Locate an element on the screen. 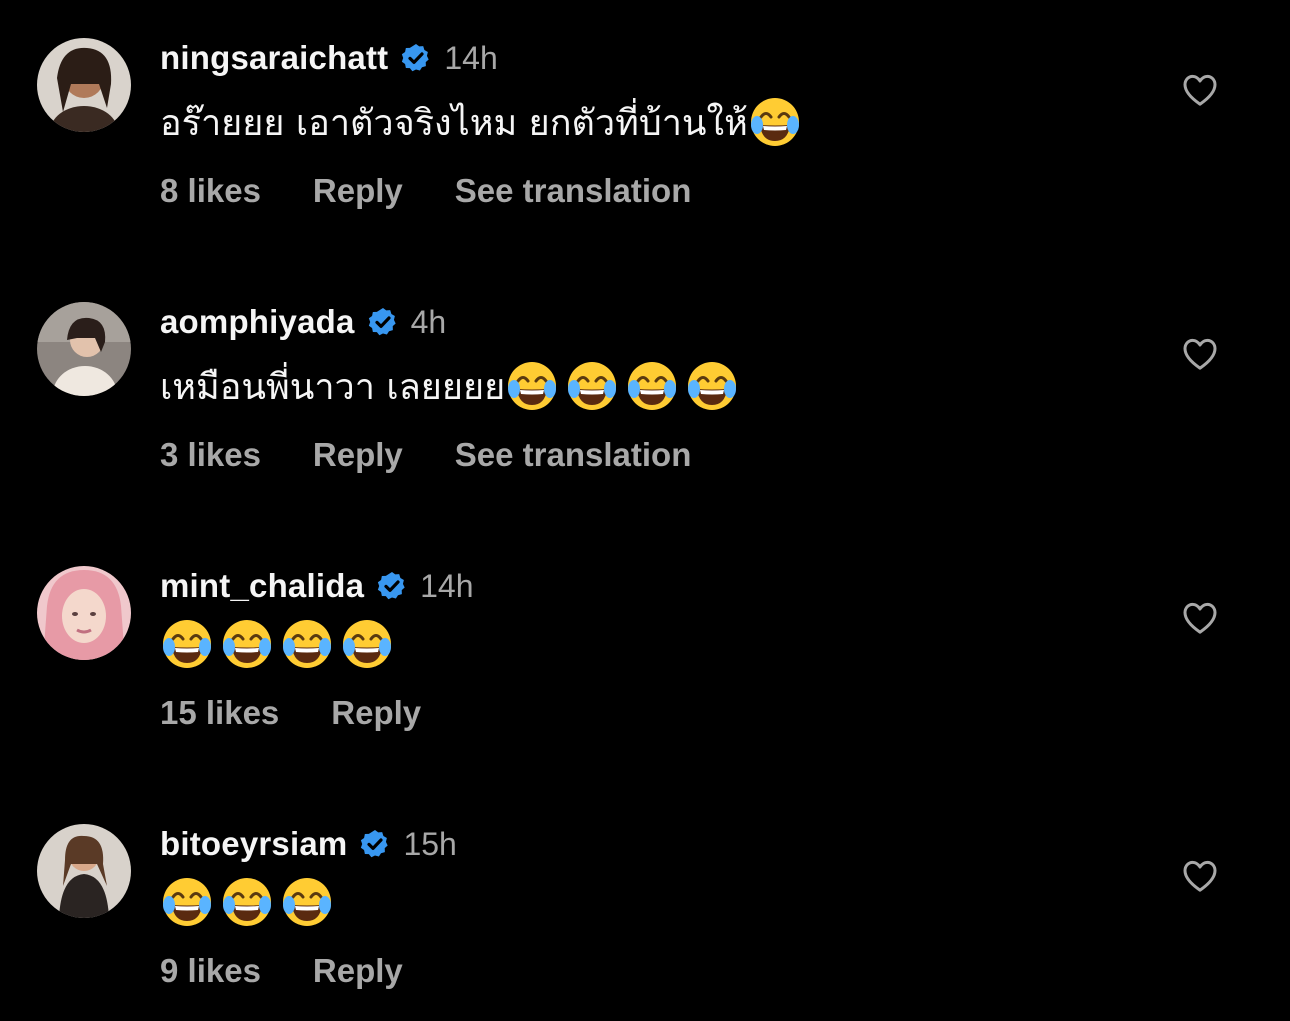 This screenshot has width=1290, height=1021. username: aomphiyada is located at coordinates (257, 322).